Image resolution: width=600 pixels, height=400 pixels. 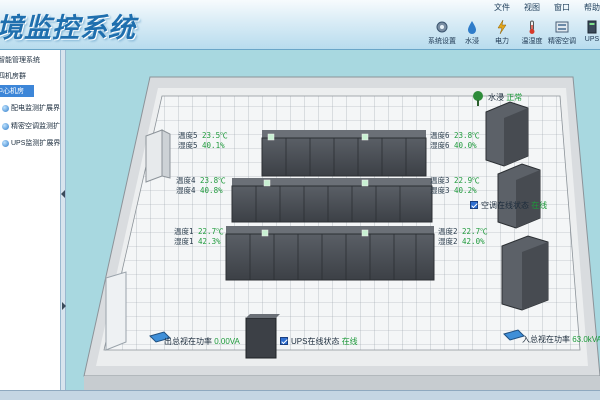 What do you see at coordinates (440, 190) in the screenshot?
I see `humidity-label: 湿度3` at bounding box center [440, 190].